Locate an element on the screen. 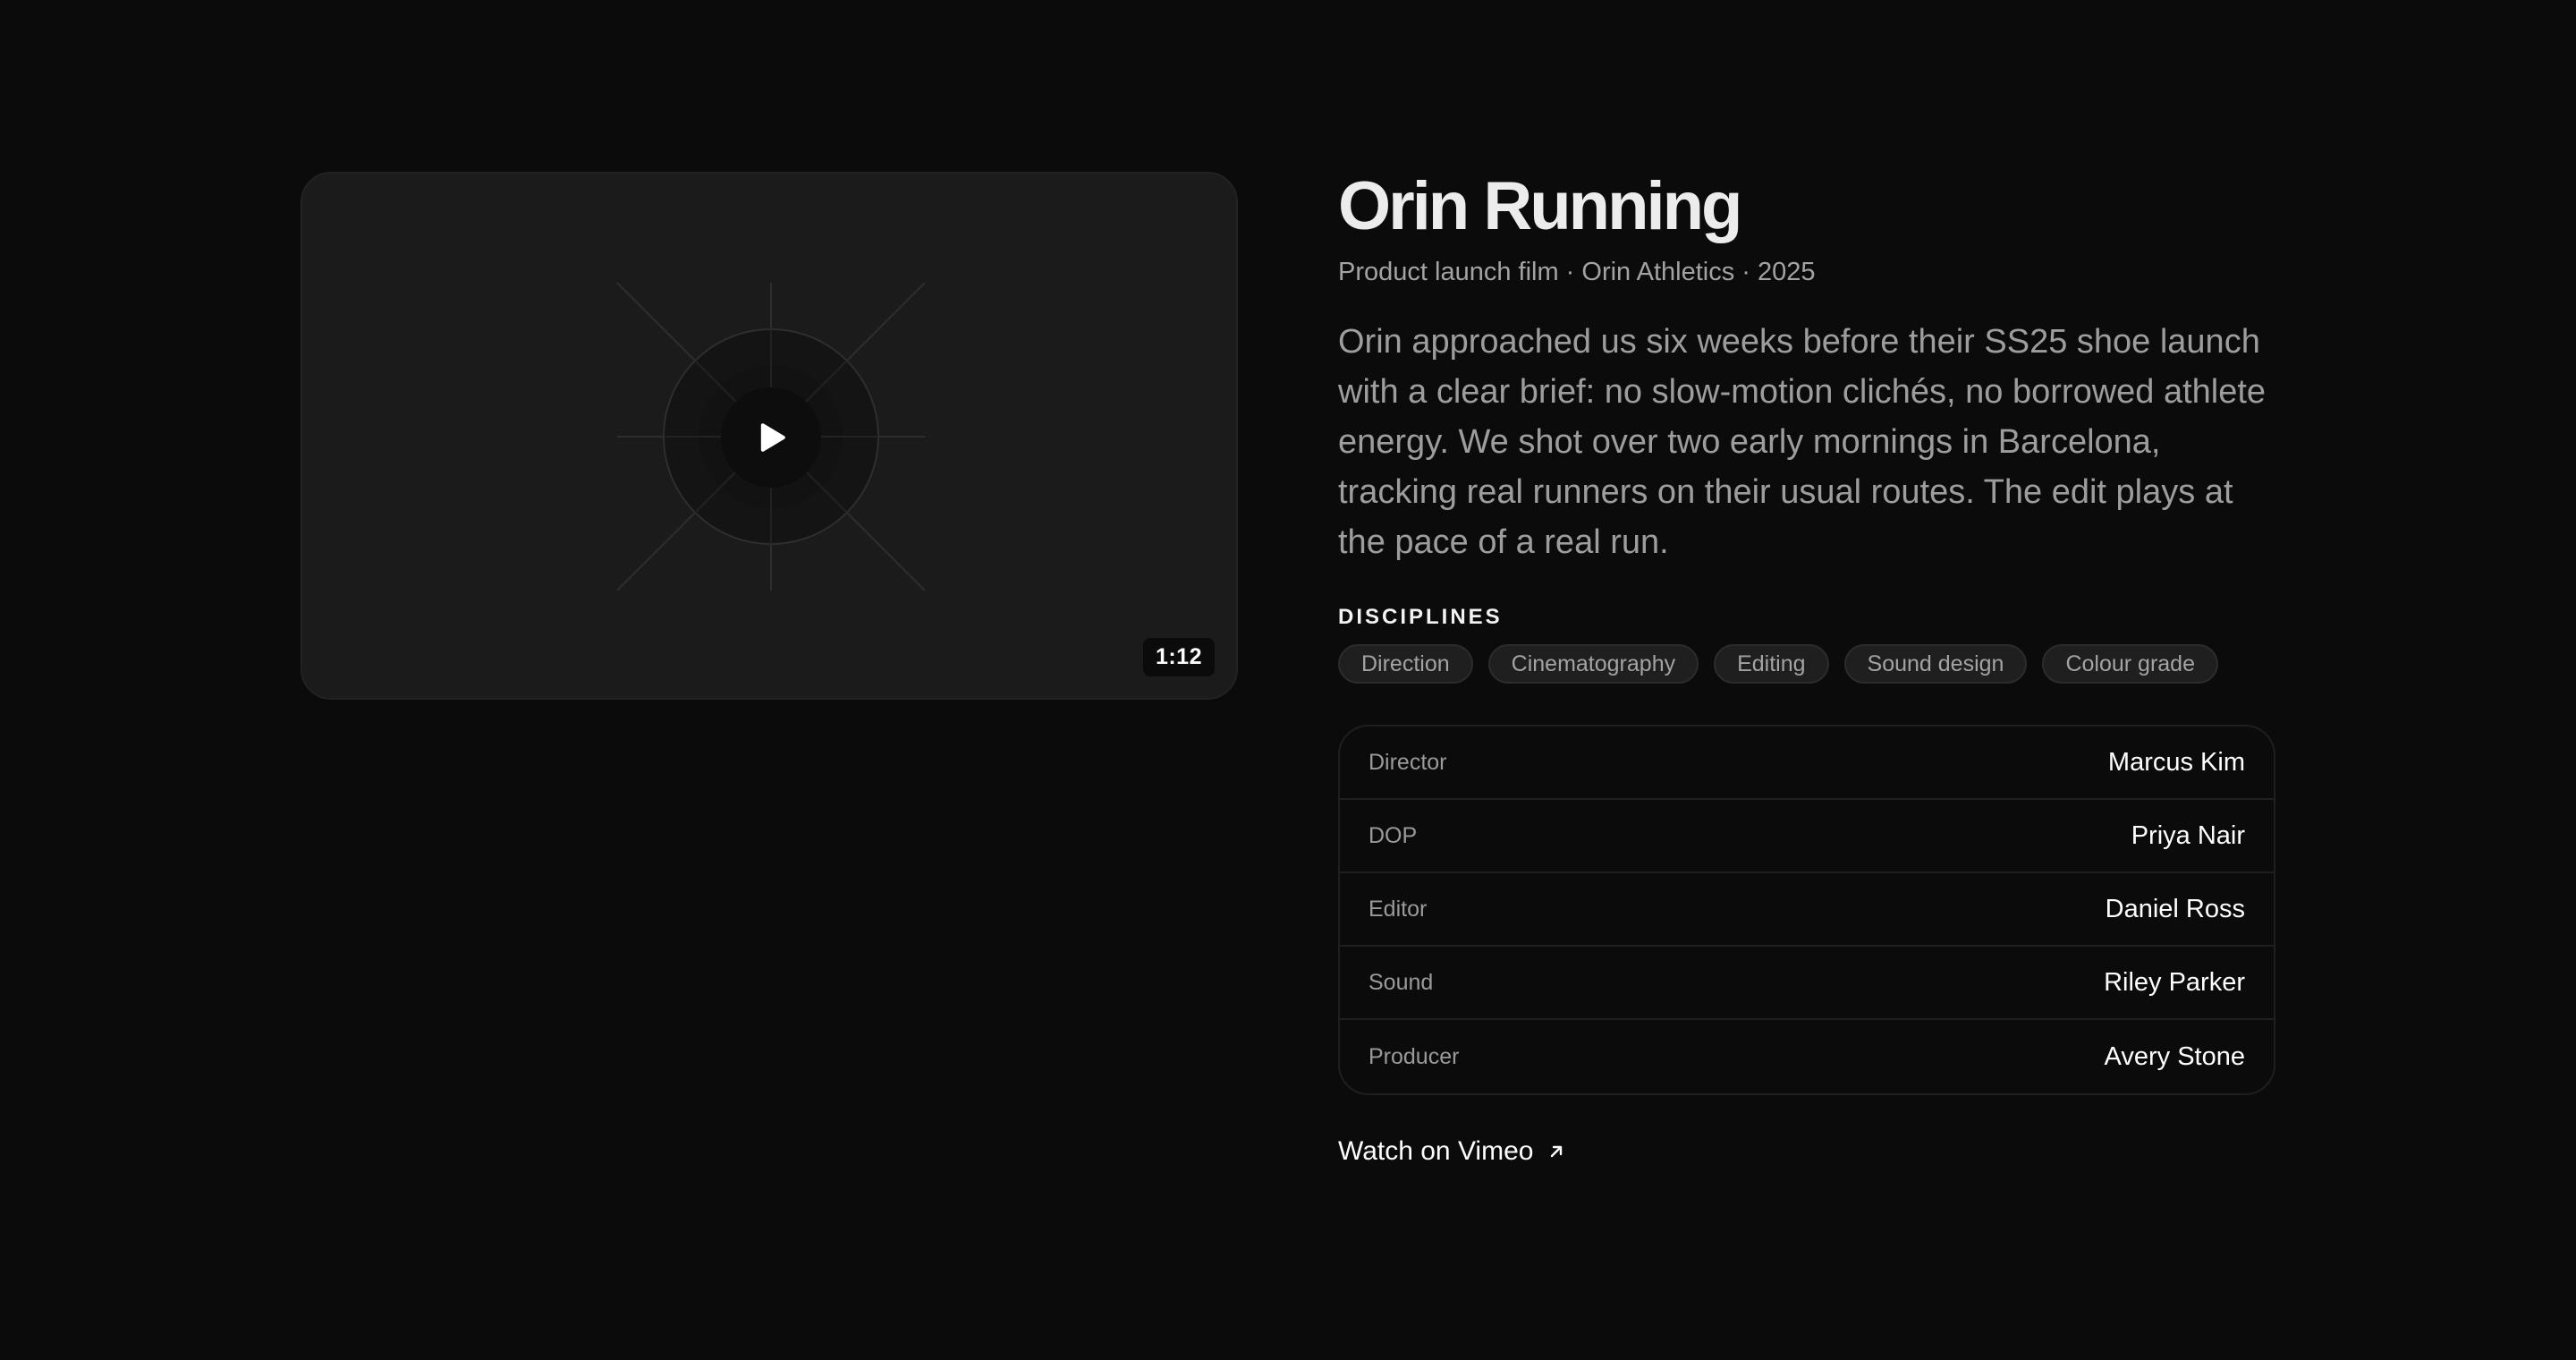 The image size is (2576, 1360). discipline-chip: Cinematography is located at coordinates (1593, 664).